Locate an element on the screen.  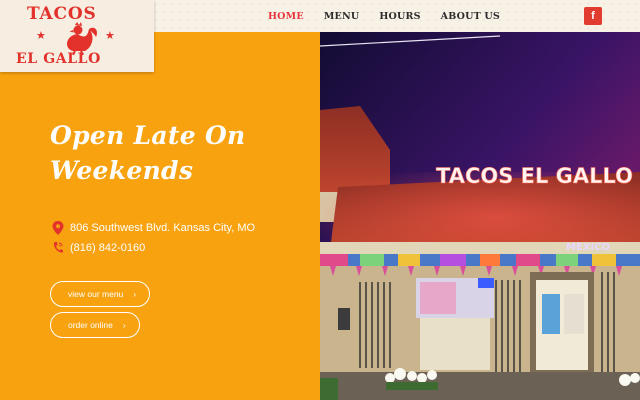
nav-hours: HOURS is located at coordinates (399, 16).